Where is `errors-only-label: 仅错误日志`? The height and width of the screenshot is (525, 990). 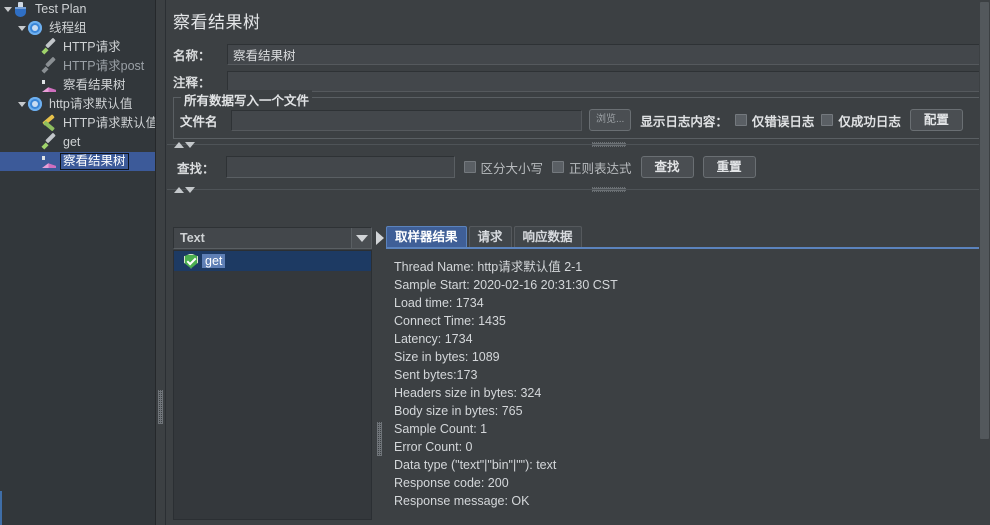
errors-only-label: 仅错误日志 is located at coordinates (783, 121).